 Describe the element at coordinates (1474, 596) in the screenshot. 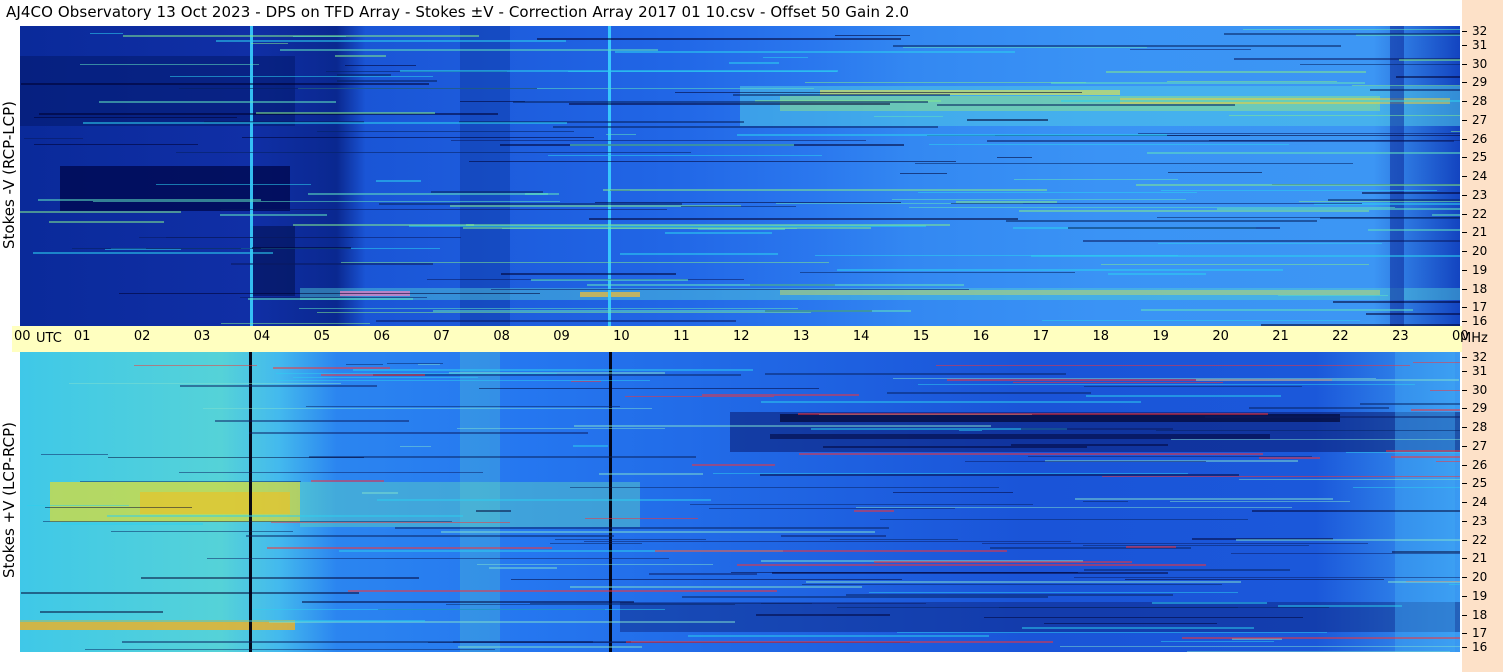

I see `mhz-tick-label: 19` at that location.